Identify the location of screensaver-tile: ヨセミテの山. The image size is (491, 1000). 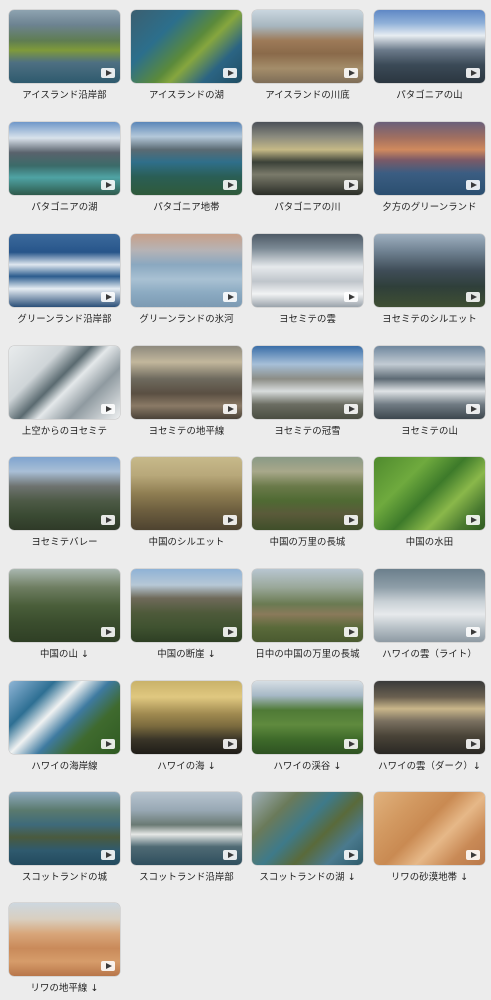
(429, 392).